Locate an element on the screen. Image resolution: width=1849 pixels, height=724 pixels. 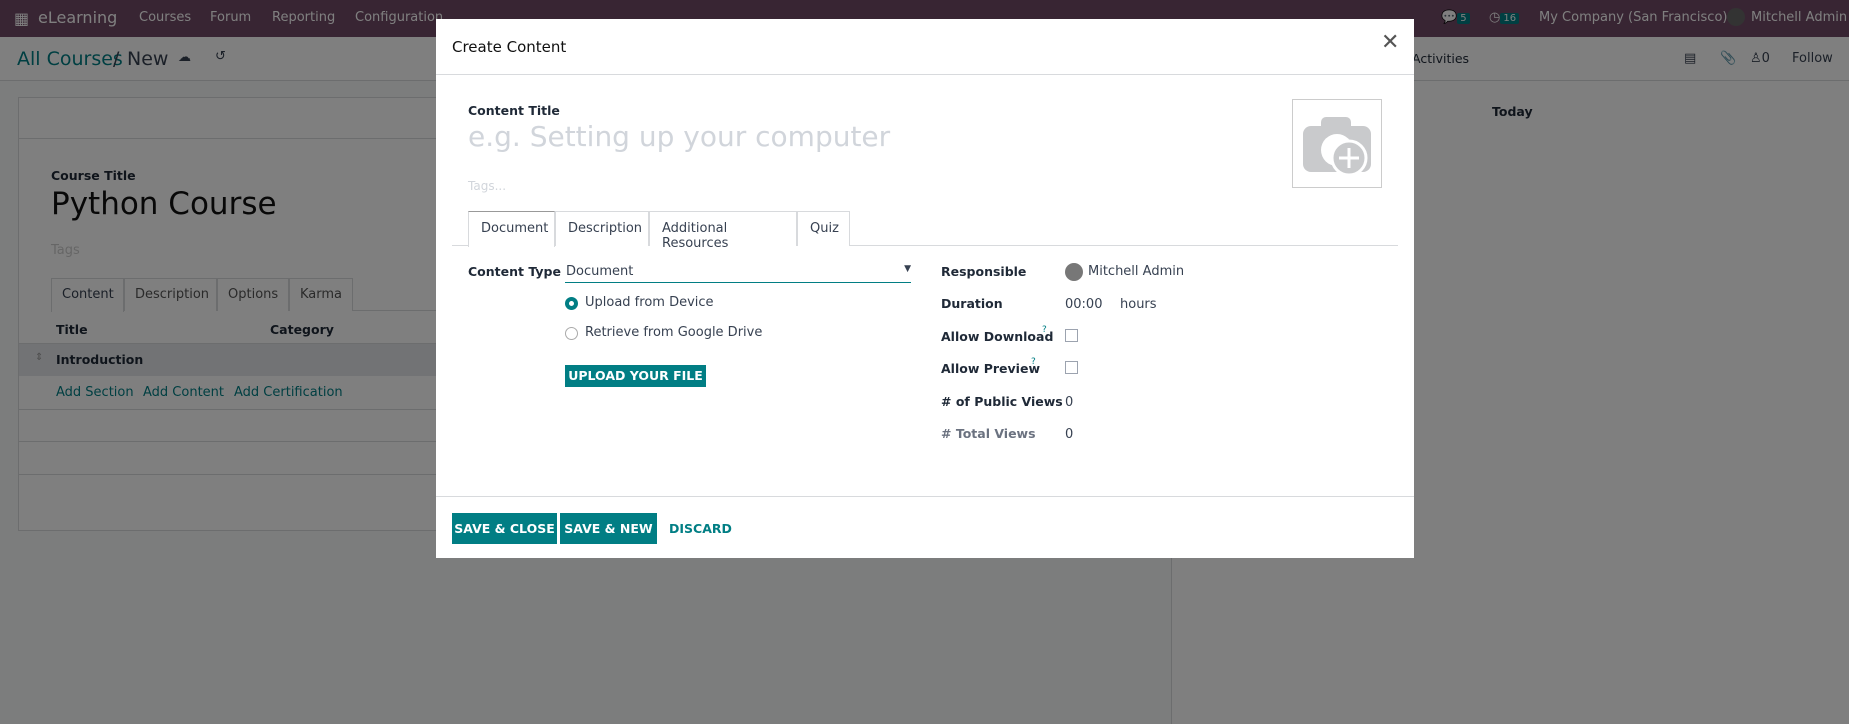
radio-checked-icon is located at coordinates (571, 303).